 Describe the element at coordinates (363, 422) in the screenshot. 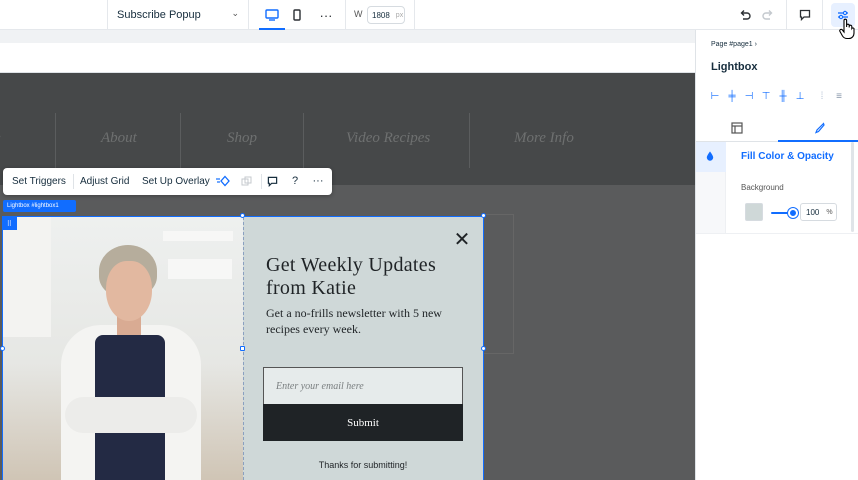

I see `submit-button: Submit` at that location.